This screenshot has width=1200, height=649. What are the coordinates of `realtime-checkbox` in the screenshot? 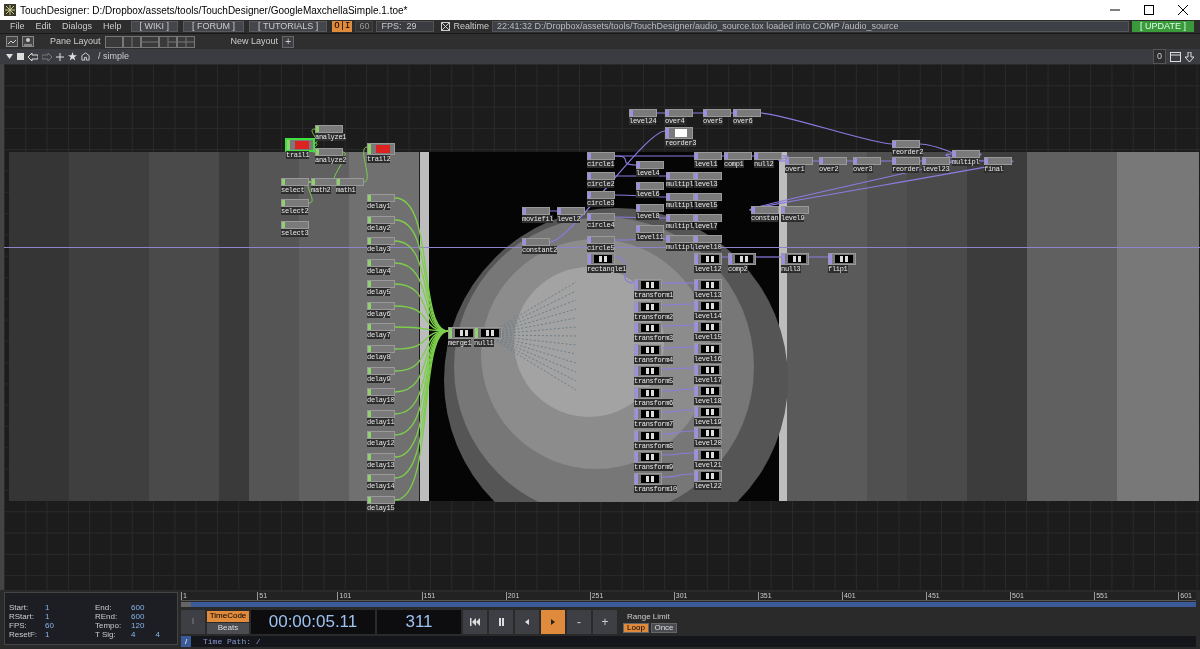 It's located at (446, 26).